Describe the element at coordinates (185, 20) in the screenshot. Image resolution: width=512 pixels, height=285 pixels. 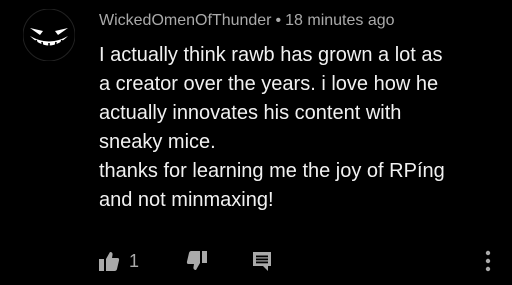
I see `author-name: WickedOmenOfThunder` at that location.